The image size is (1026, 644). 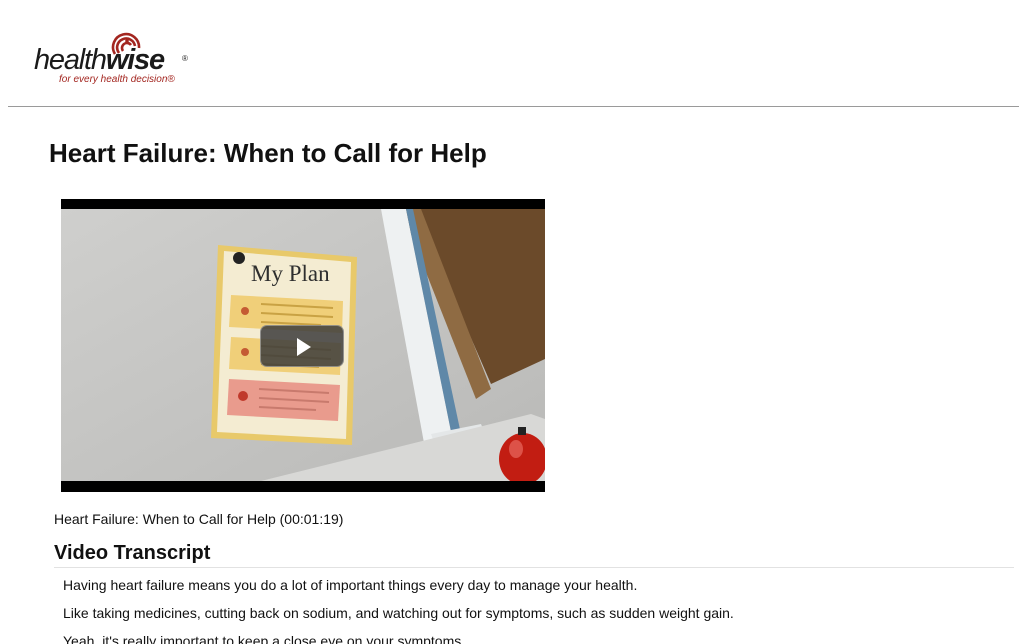 I want to click on play-button, so click(x=302, y=346).